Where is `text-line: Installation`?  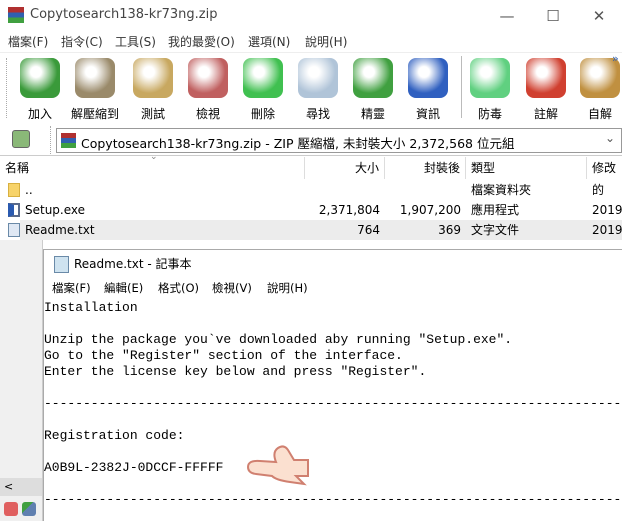
text-line: Installation is located at coordinates (91, 307).